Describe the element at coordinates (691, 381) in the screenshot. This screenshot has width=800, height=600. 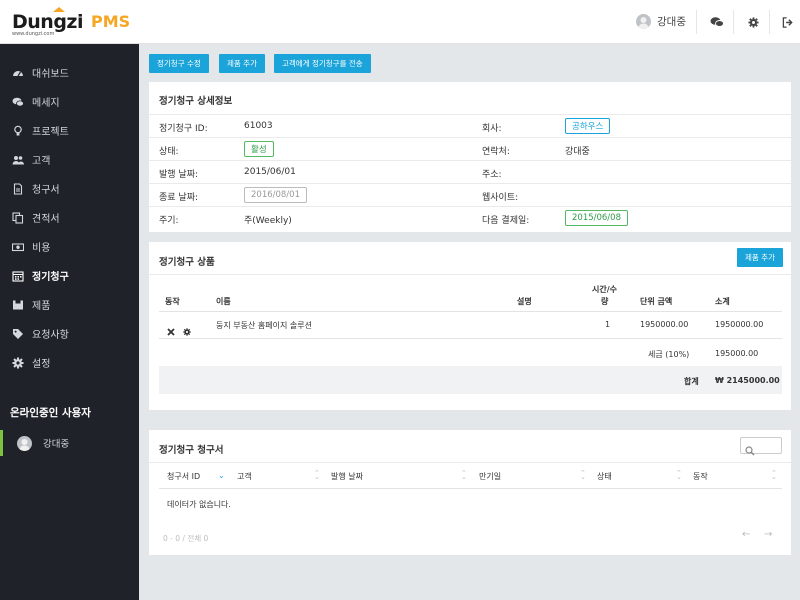
I see `total-label: 합계` at that location.